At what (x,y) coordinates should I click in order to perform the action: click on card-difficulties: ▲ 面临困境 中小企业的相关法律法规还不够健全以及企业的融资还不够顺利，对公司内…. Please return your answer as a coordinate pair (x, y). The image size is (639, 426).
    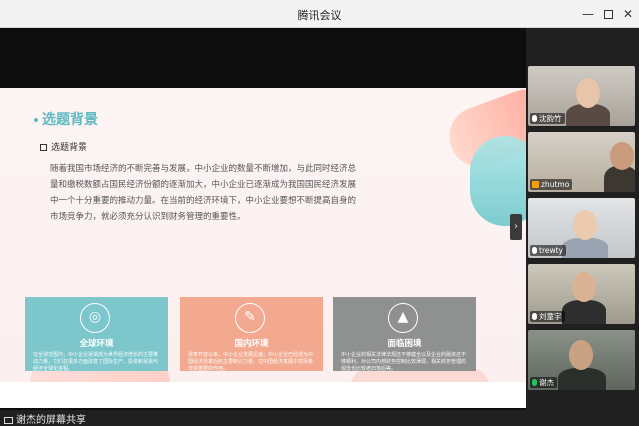
    Looking at the image, I should click on (404, 334).